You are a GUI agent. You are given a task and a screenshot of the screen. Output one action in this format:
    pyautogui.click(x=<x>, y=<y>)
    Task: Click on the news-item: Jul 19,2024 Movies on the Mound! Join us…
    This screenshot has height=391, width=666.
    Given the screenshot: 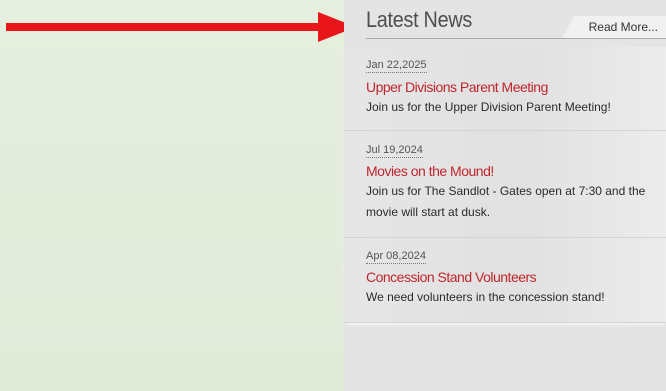 What is the action you would take?
    pyautogui.click(x=505, y=184)
    